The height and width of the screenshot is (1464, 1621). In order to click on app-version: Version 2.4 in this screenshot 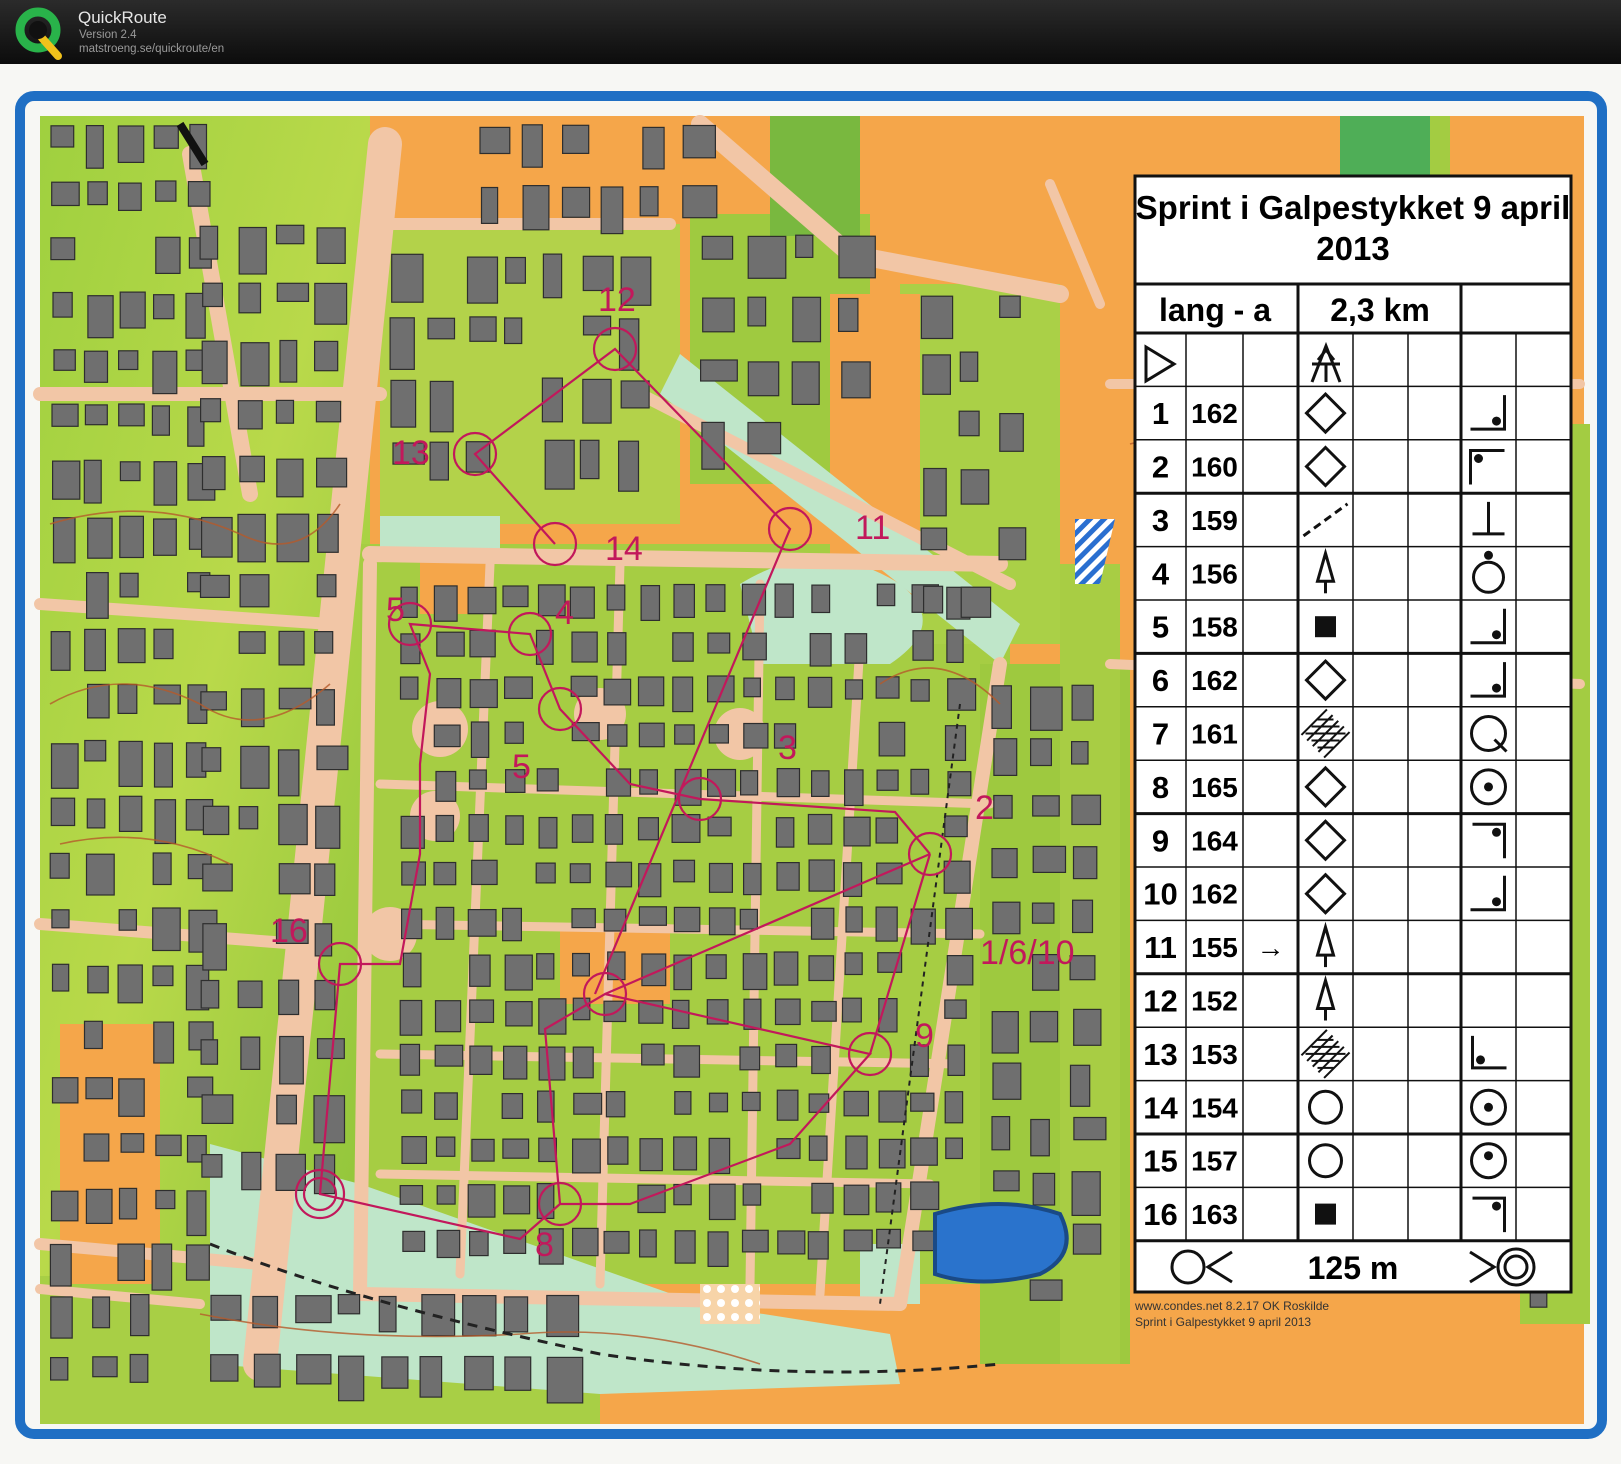, I will do `click(108, 35)`.